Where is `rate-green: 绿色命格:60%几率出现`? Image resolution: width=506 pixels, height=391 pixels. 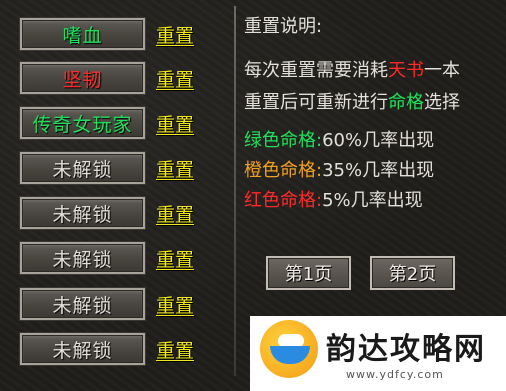
rate-green: 绿色命格:60%几率出现 is located at coordinates (339, 139).